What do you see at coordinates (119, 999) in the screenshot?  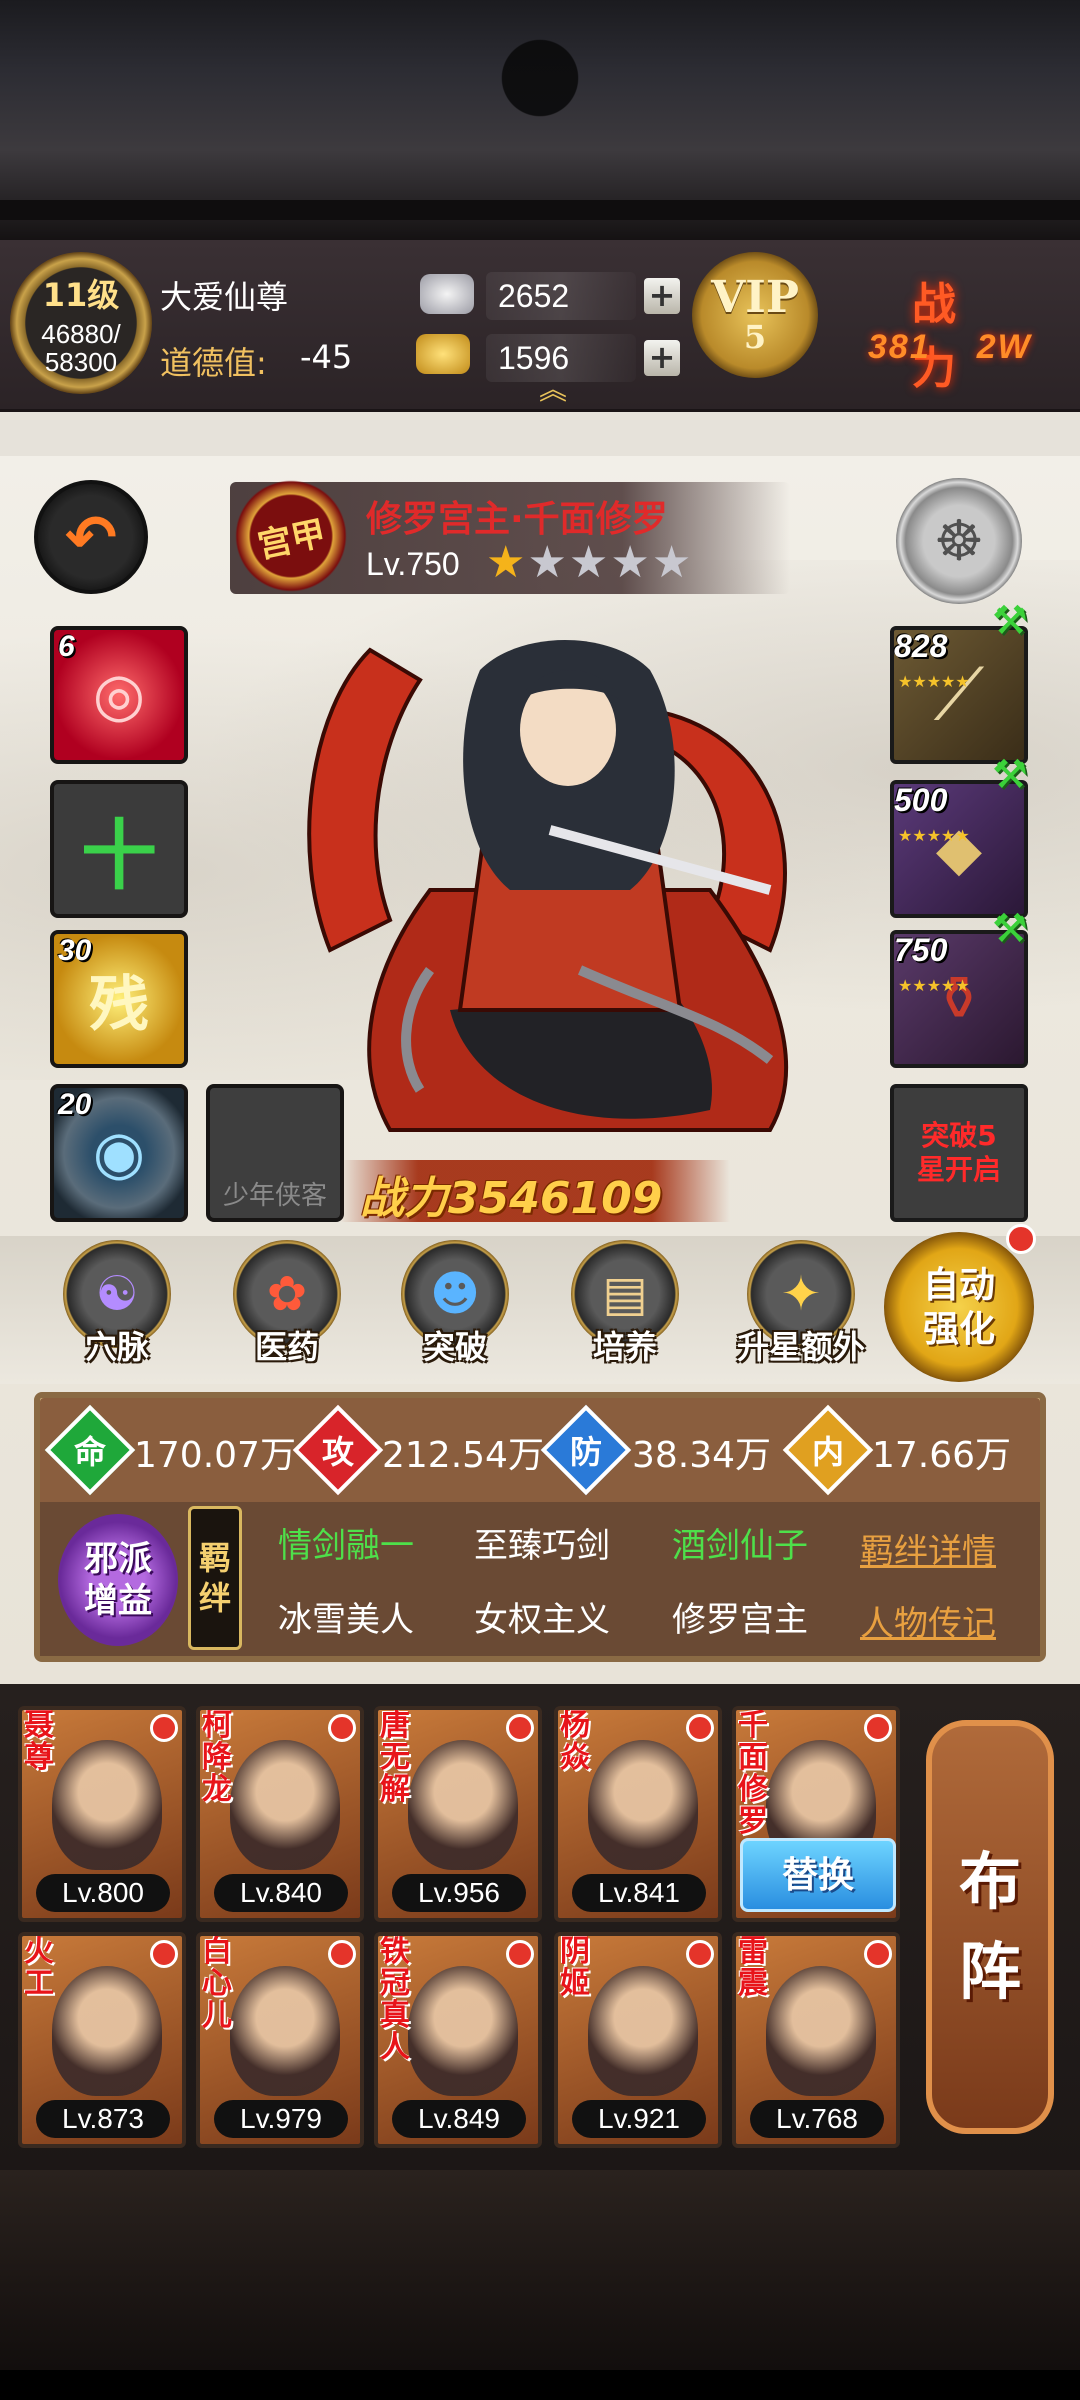 I see `skill-slot-3: 残 30` at bounding box center [119, 999].